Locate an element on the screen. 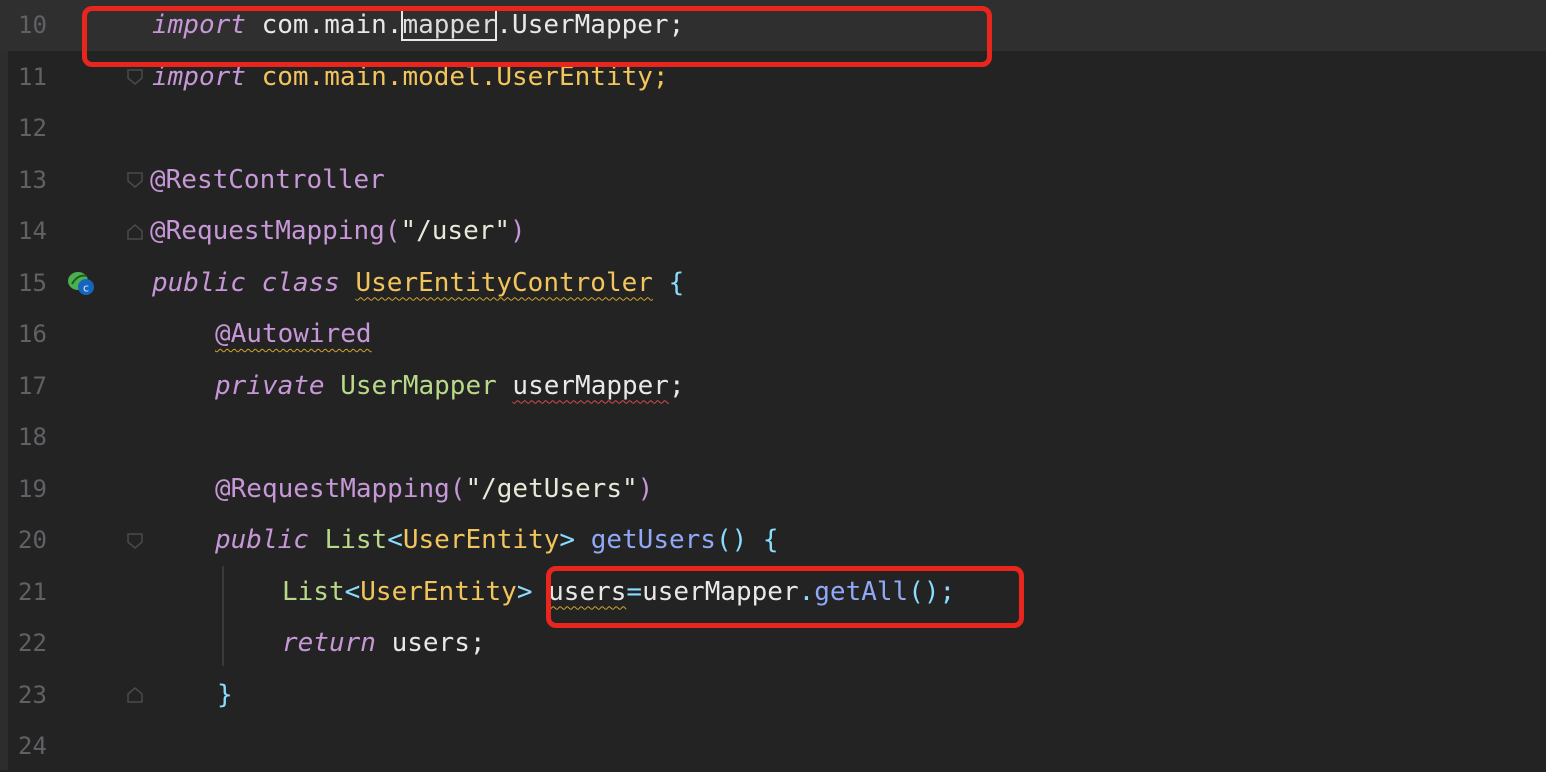 This screenshot has height=772, width=1546. spring-bean-gutter-icon: c is located at coordinates (81, 283).